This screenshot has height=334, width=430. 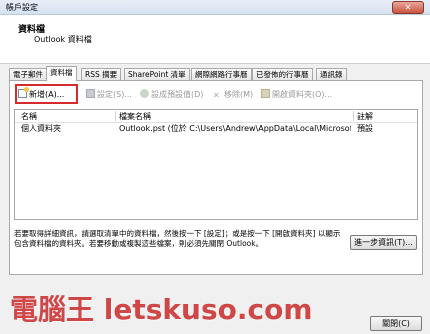 I want to click on title-bar: 帳戶設定 ✕, so click(x=215, y=7).